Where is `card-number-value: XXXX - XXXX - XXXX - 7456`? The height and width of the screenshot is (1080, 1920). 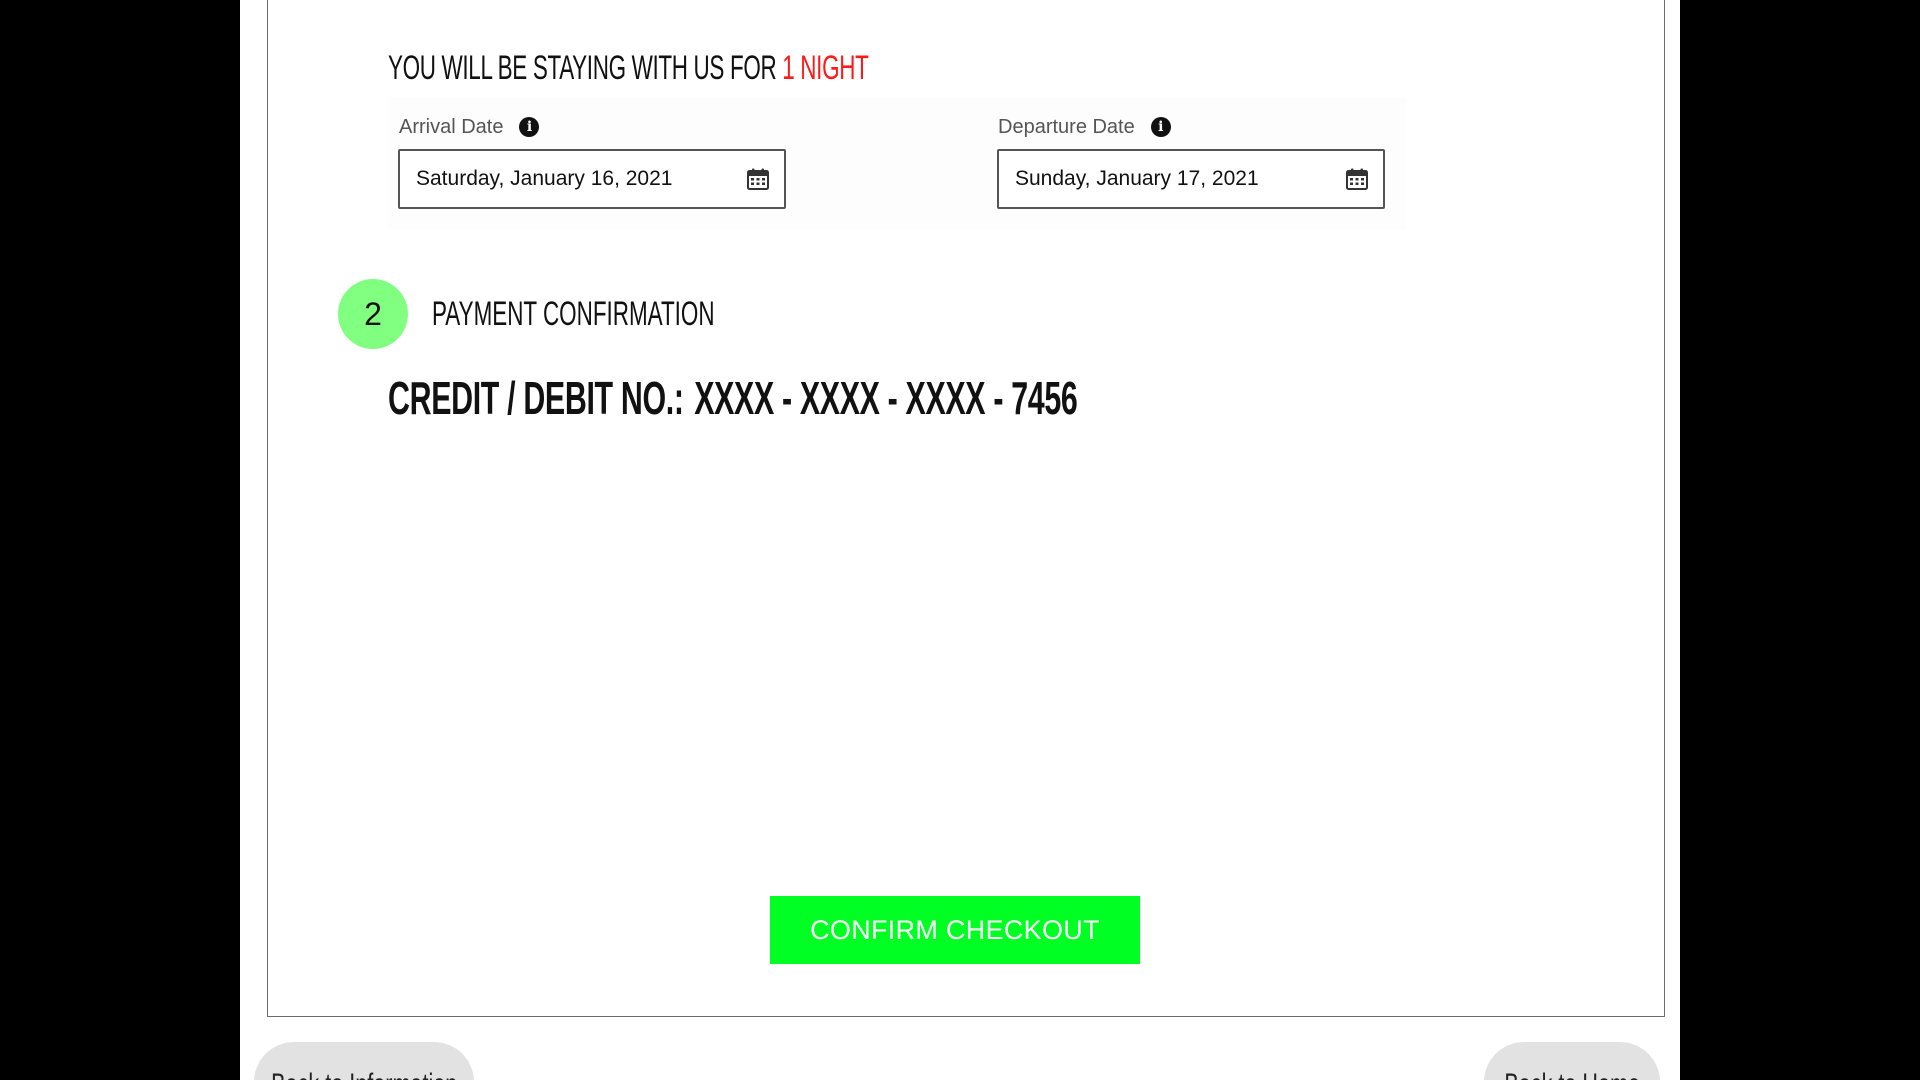
card-number-value: XXXX - XXXX - XXXX - 7456 is located at coordinates (886, 398).